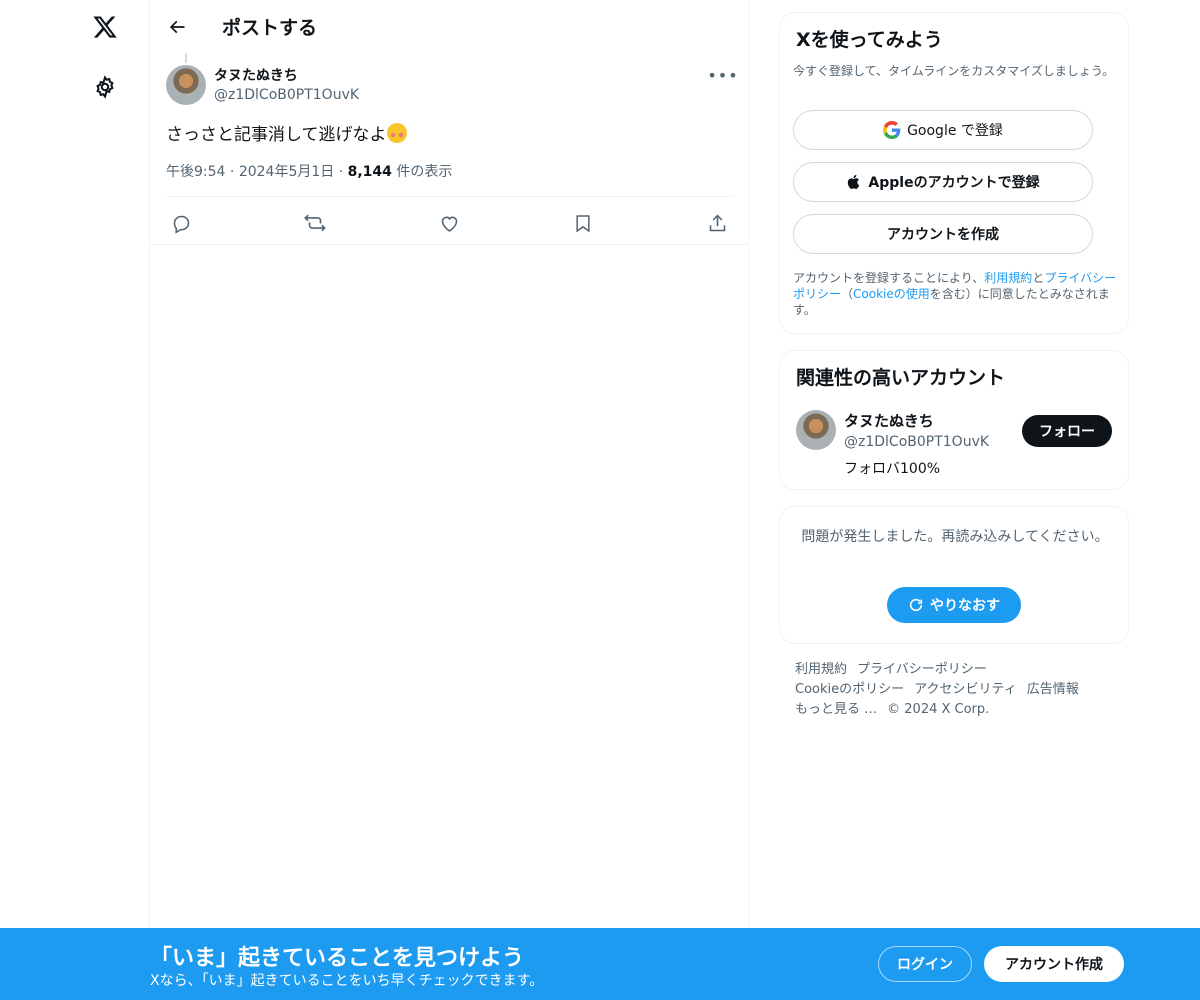 This screenshot has width=1200, height=1000. I want to click on views-label: 件の表示, so click(424, 172).